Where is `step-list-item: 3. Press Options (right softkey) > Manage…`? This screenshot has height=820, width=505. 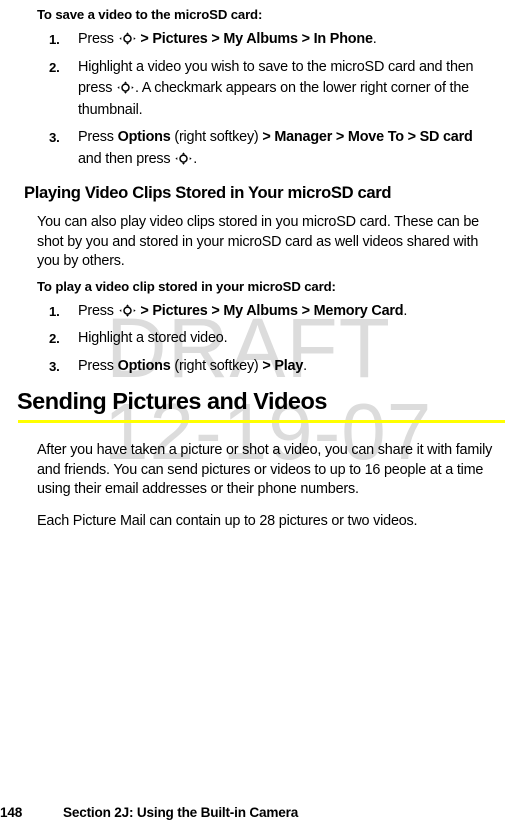
step-list-item: 3. Press Options (right softkey) > Manage… is located at coordinates (252, 145).